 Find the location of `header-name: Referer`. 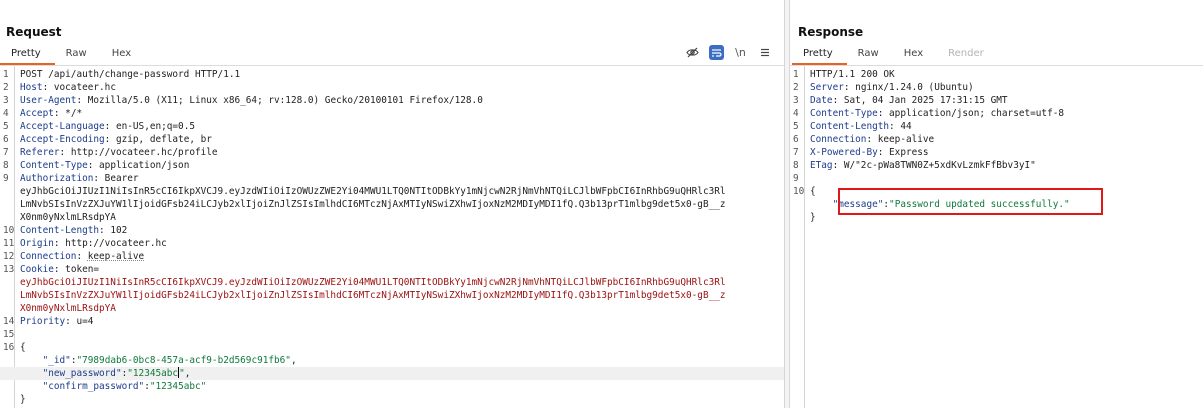

header-name: Referer is located at coordinates (40, 152).